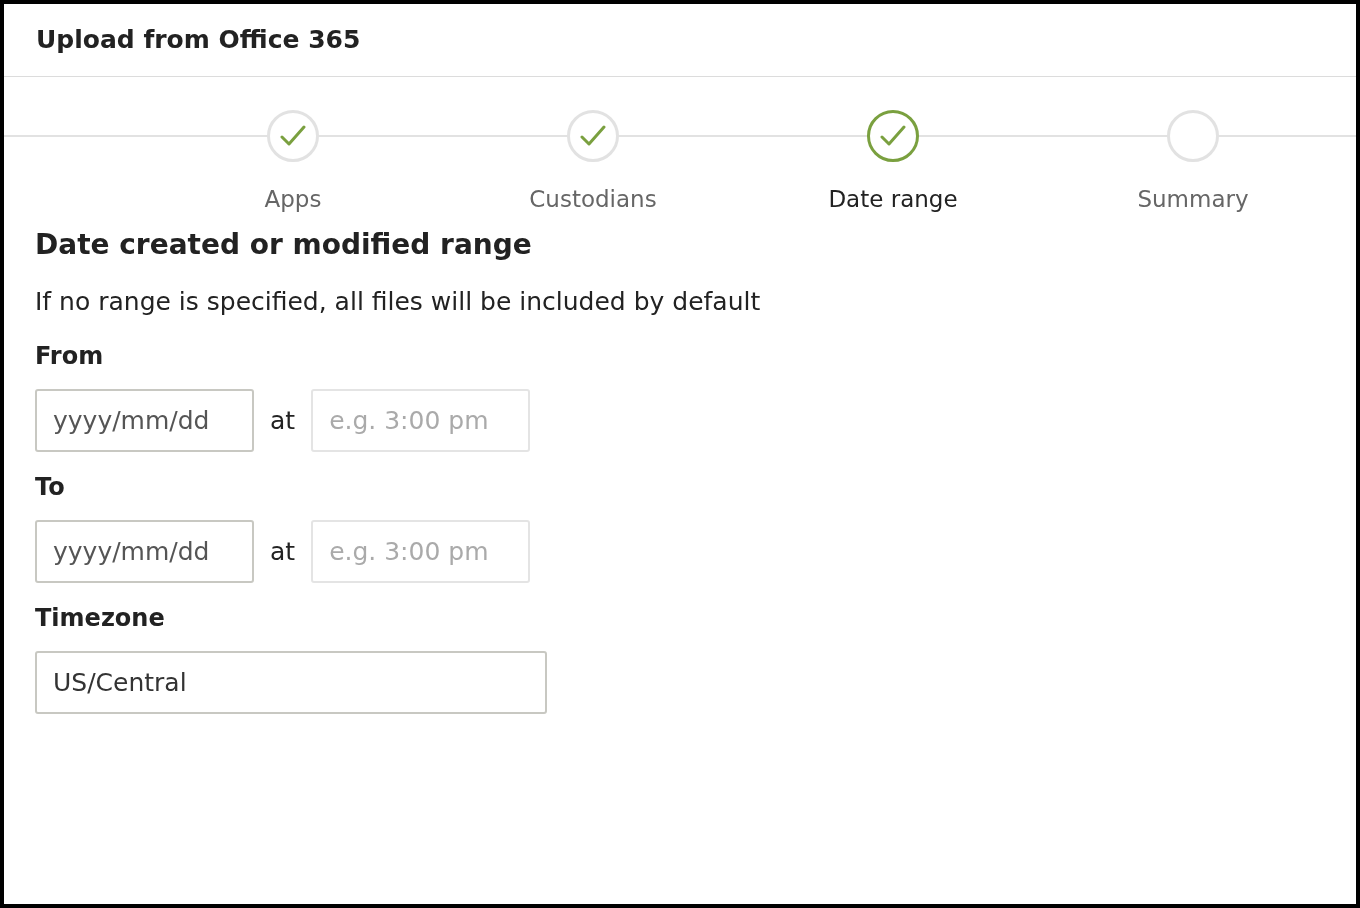  Describe the element at coordinates (593, 199) in the screenshot. I see `step-label: Custodians` at that location.